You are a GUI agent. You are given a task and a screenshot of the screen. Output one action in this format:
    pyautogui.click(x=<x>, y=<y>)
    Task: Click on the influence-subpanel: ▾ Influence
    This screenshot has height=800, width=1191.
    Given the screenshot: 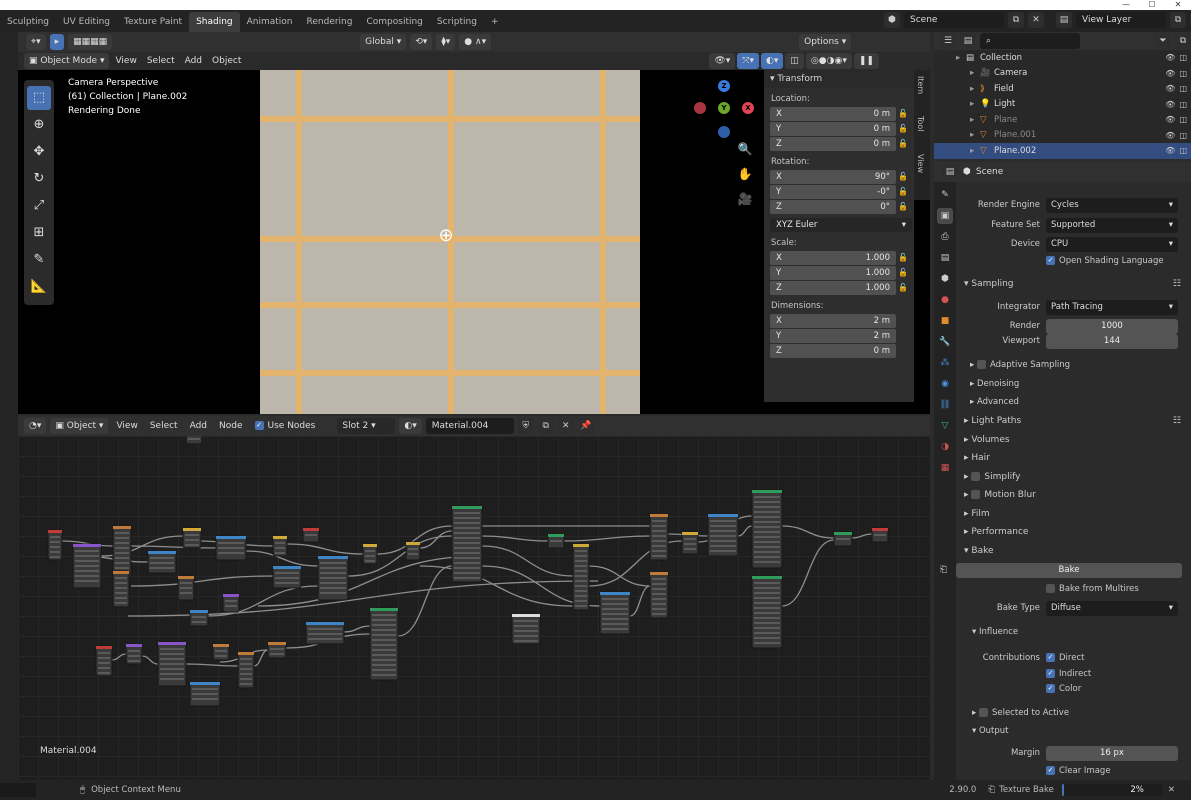 What is the action you would take?
    pyautogui.click(x=995, y=632)
    